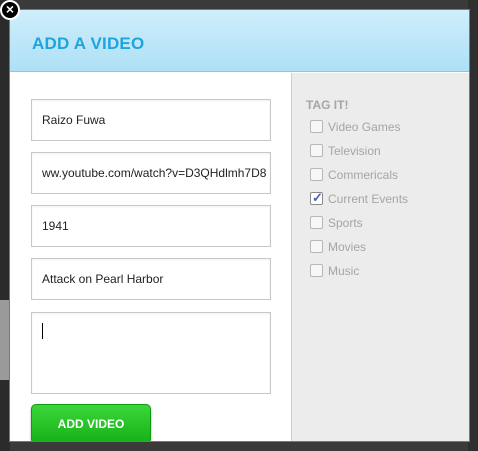 Image resolution: width=478 pixels, height=451 pixels. Describe the element at coordinates (316, 246) in the screenshot. I see `movies-checkbox` at that location.